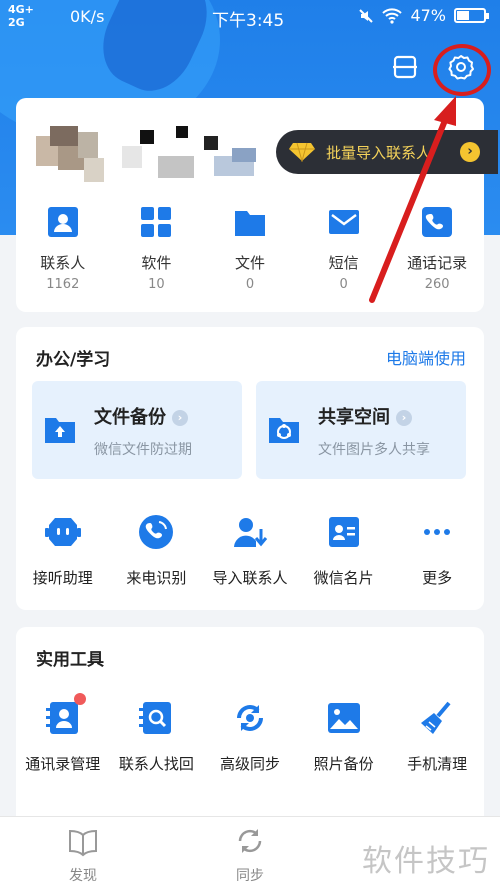  Describe the element at coordinates (437, 736) in the screenshot. I see `tool-phone-clean: 手机清理` at that location.